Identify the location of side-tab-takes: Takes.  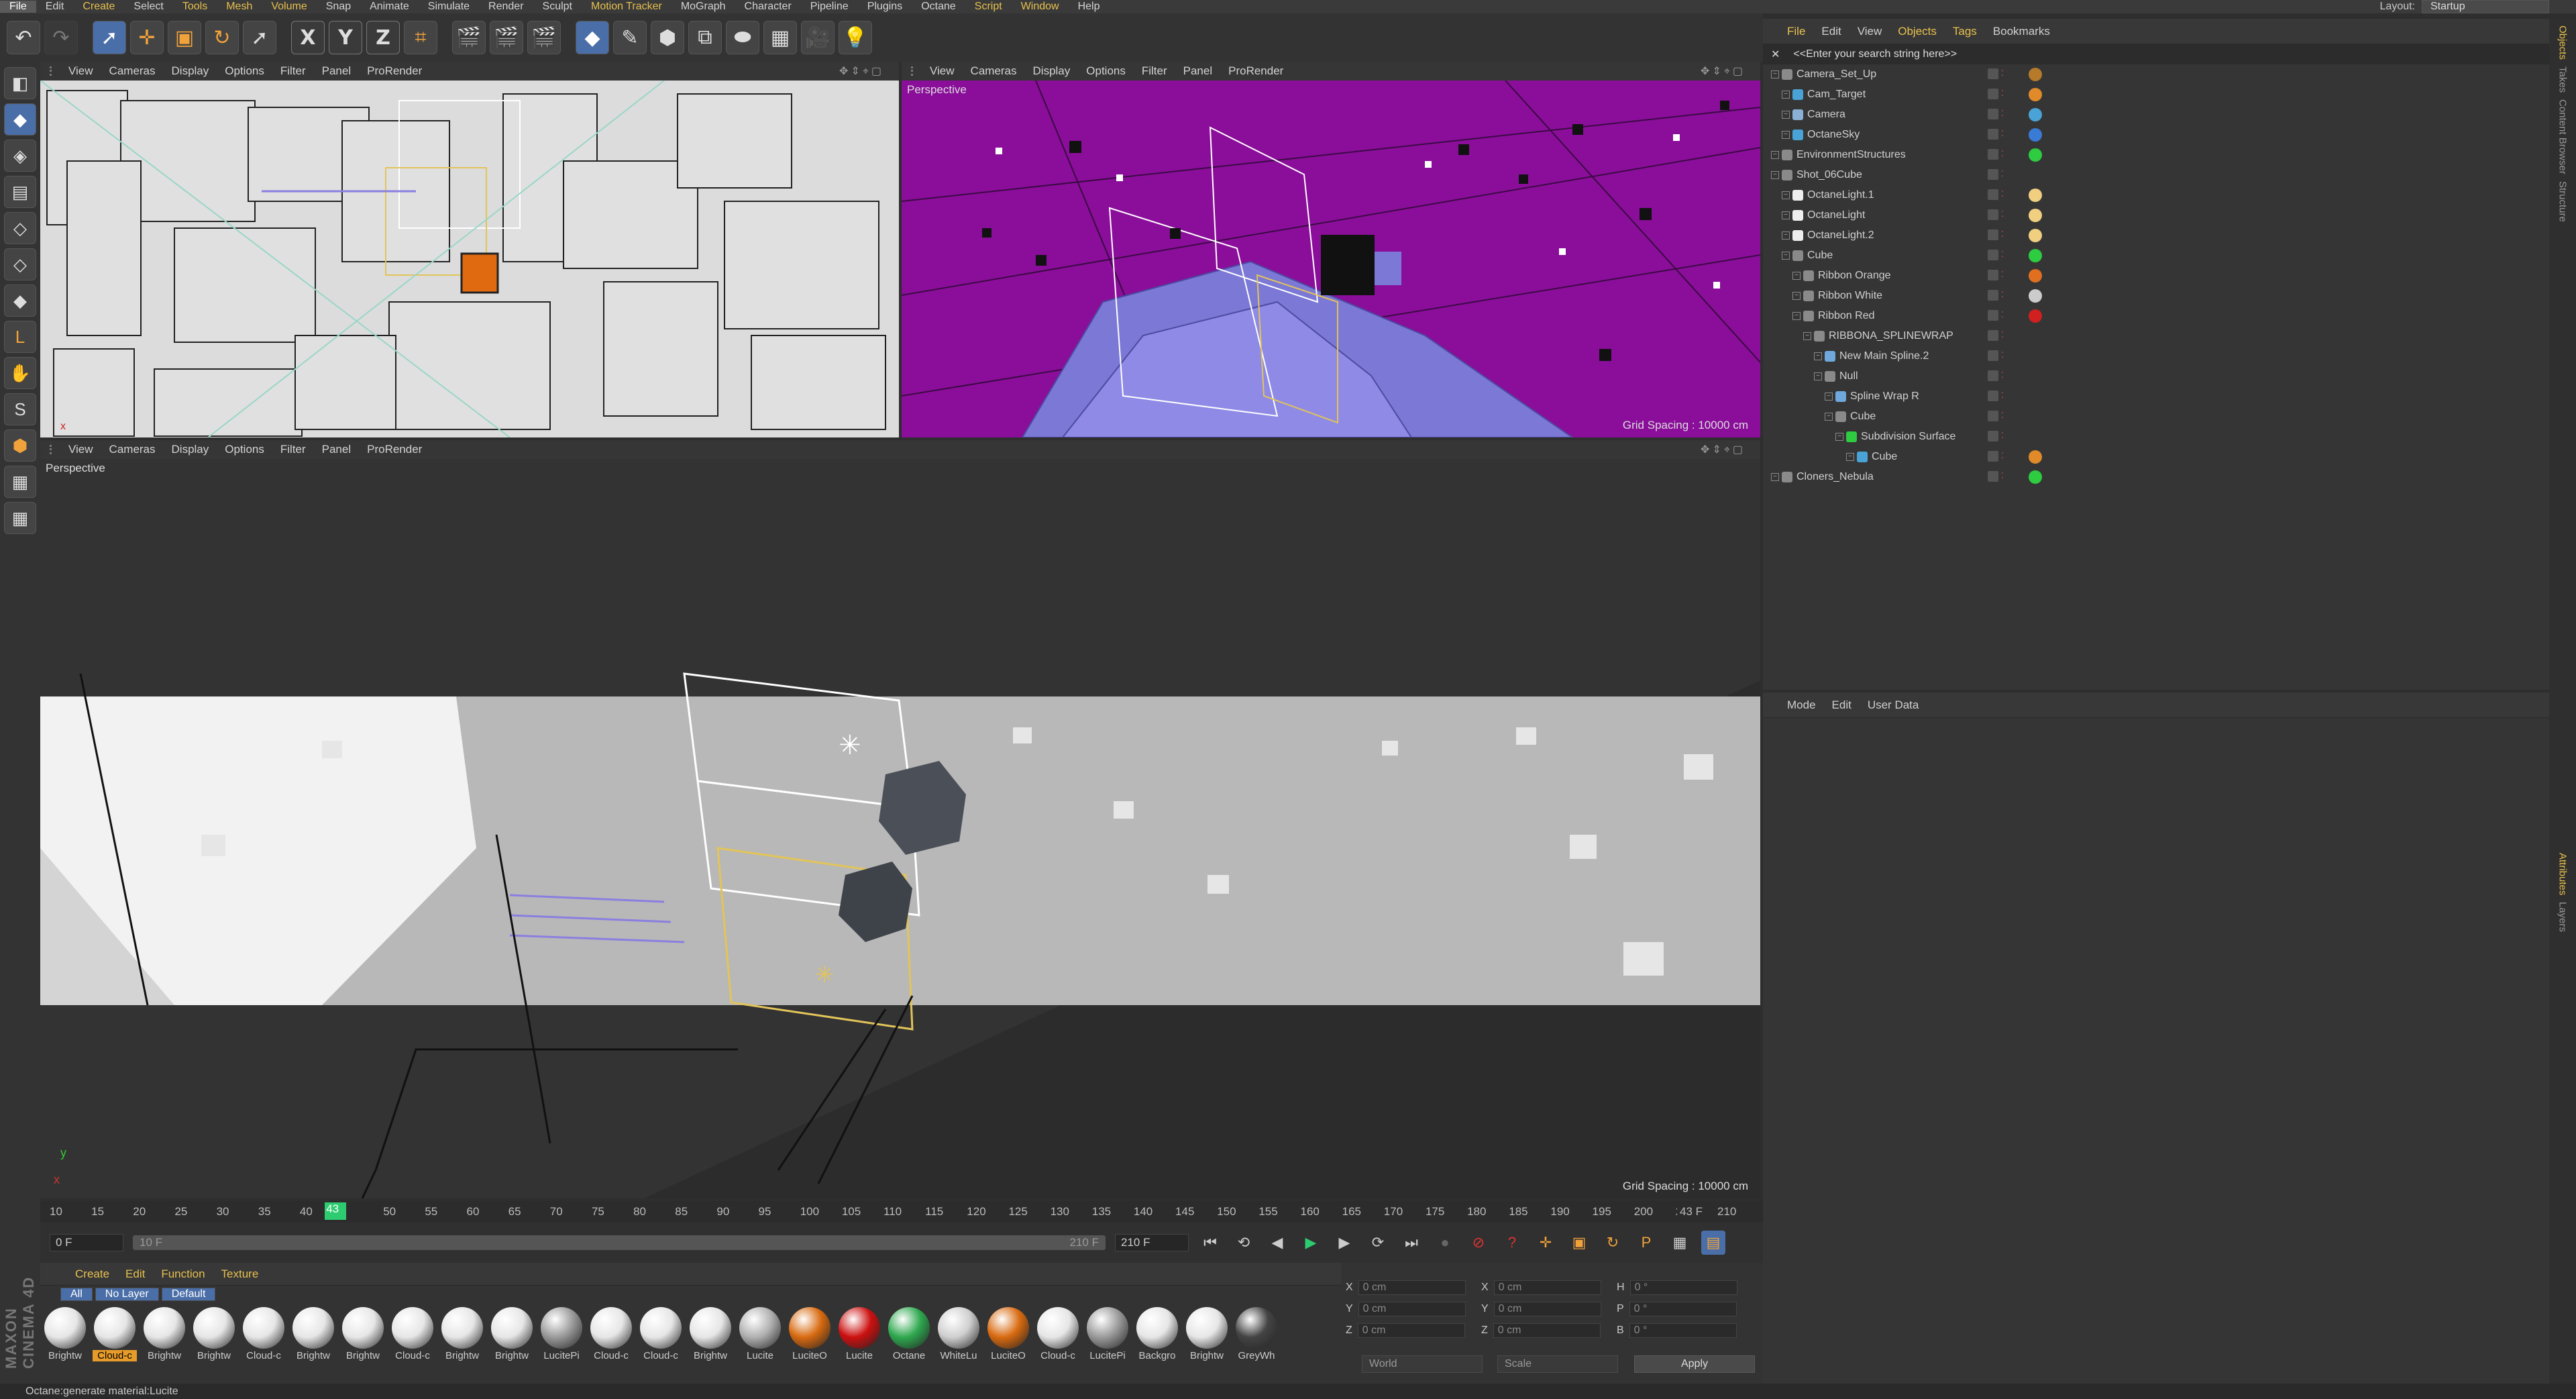
(2563, 80).